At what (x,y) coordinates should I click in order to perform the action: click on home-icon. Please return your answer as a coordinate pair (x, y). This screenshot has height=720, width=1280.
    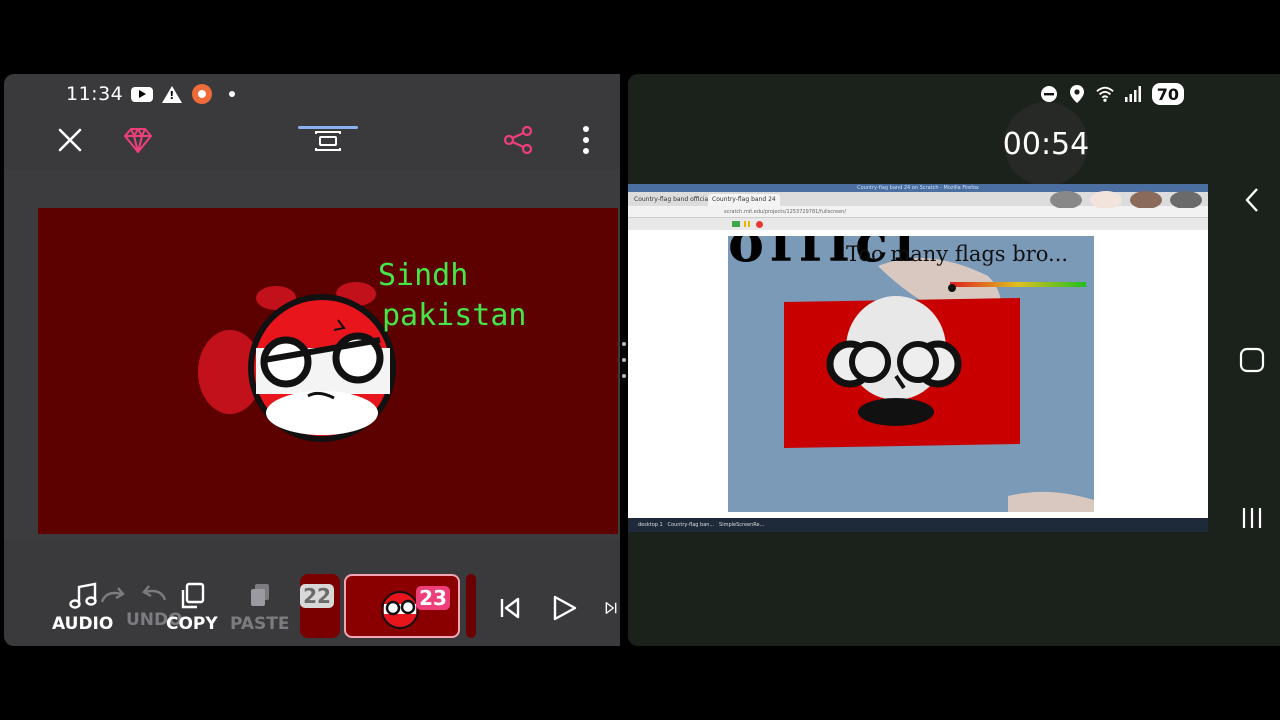
    Looking at the image, I should click on (1252, 360).